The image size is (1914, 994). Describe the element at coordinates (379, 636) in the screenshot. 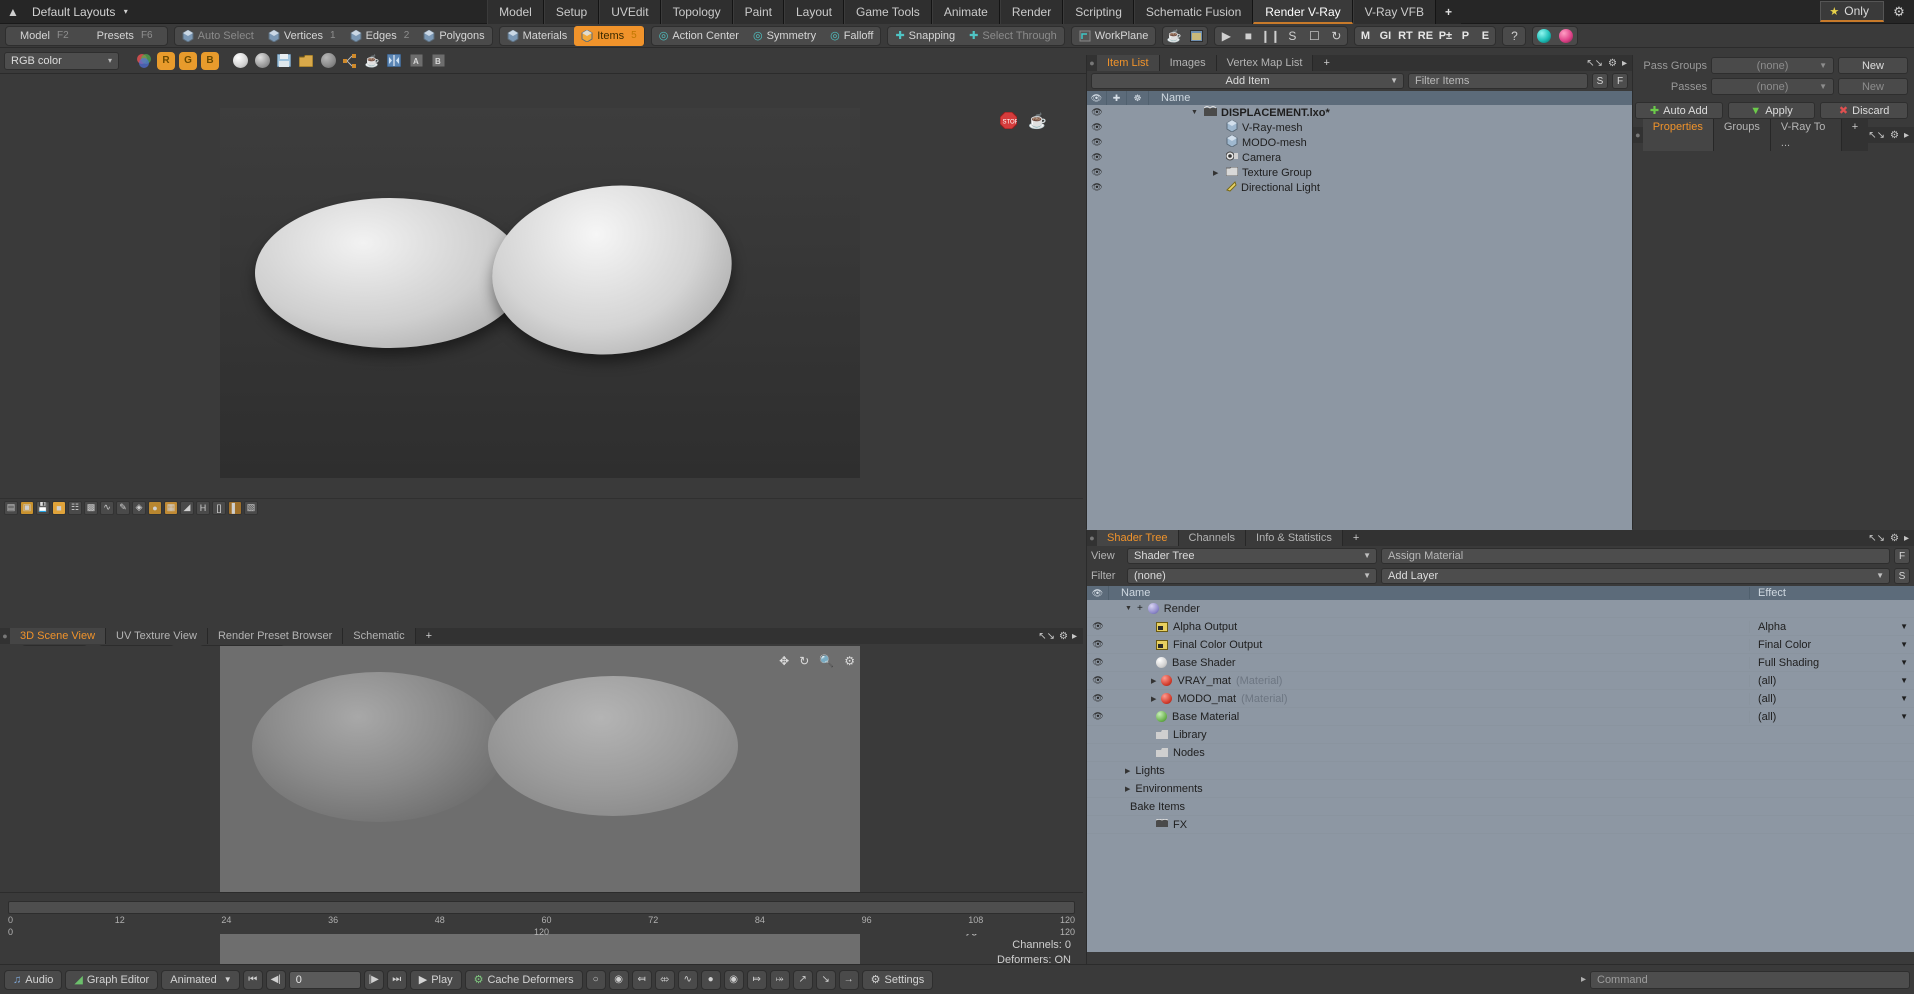

I see `tab-schematic: Schematic` at that location.